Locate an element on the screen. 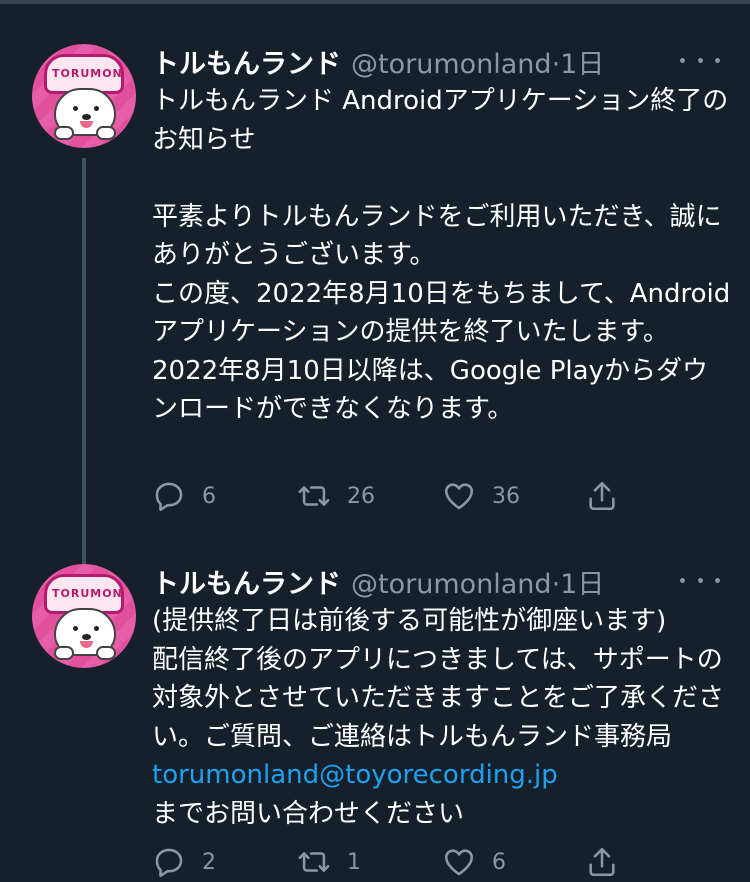 This screenshot has height=882, width=750. top-divider is located at coordinates (375, 2).